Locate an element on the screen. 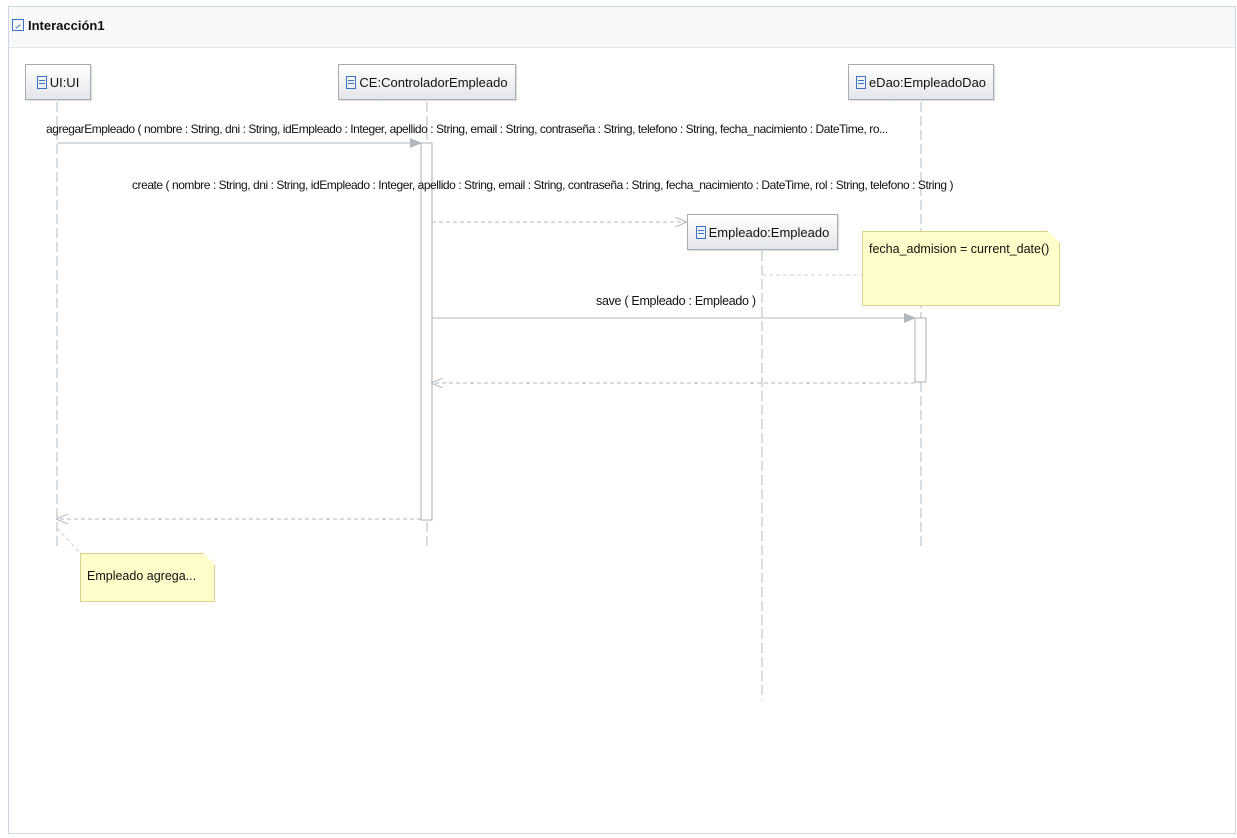 This screenshot has height=838, width=1237. note-fecha-admision: fecha_admision = current_date() is located at coordinates (961, 268).